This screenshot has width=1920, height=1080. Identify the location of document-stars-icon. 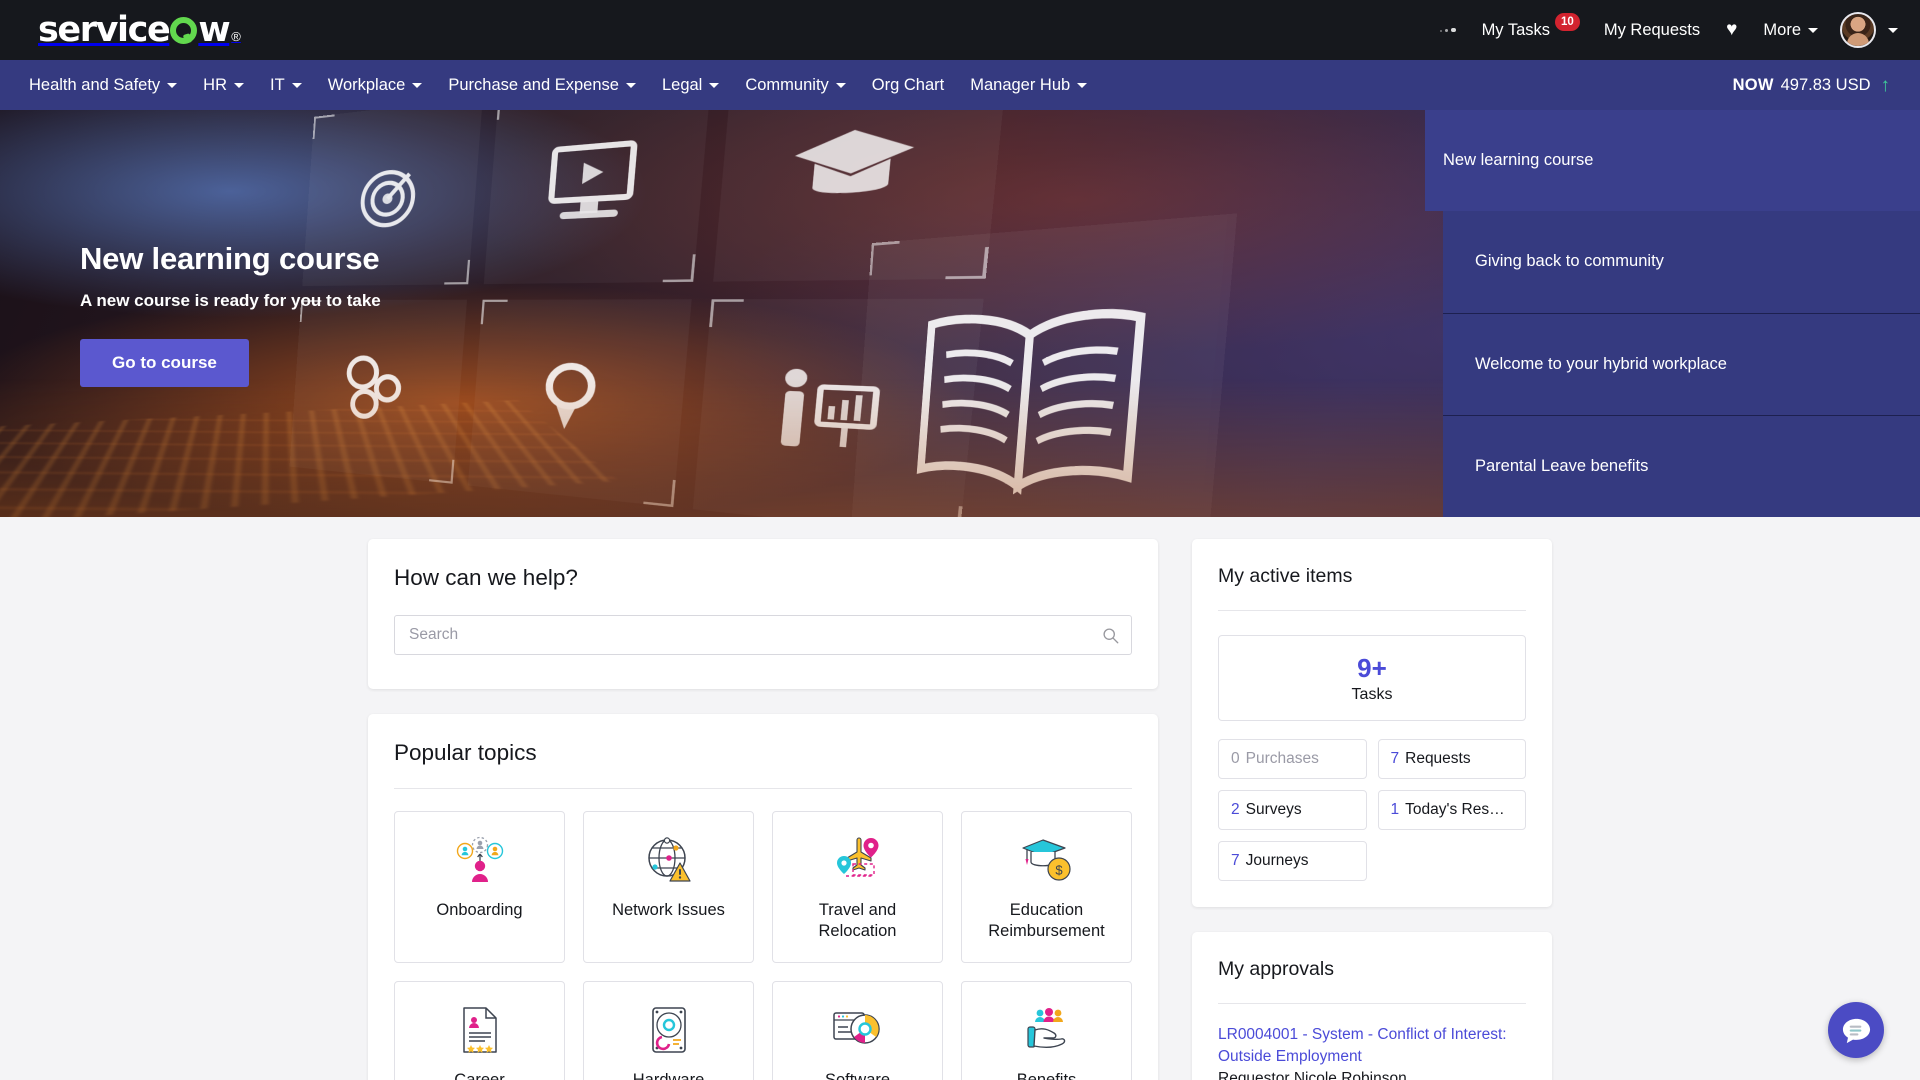
(480, 1030).